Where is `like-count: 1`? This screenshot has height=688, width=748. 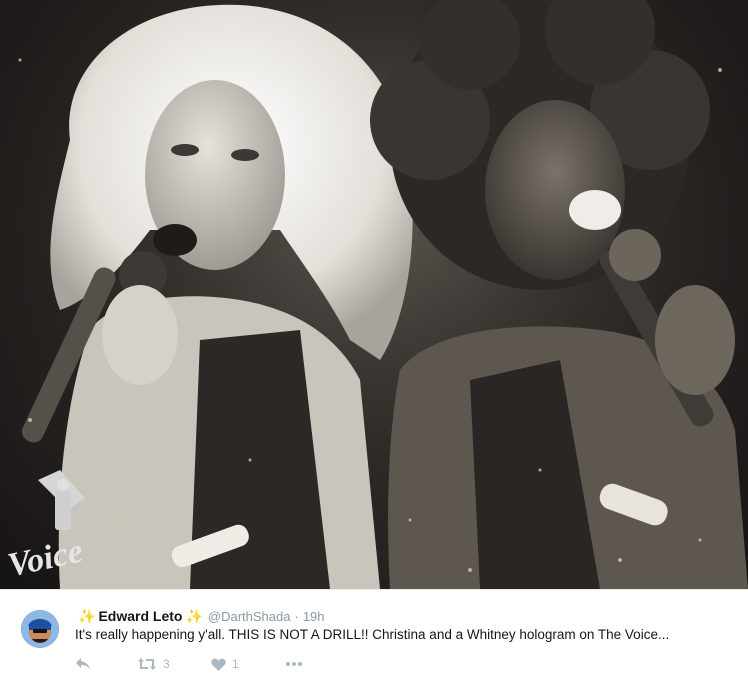
like-count: 1 is located at coordinates (235, 664).